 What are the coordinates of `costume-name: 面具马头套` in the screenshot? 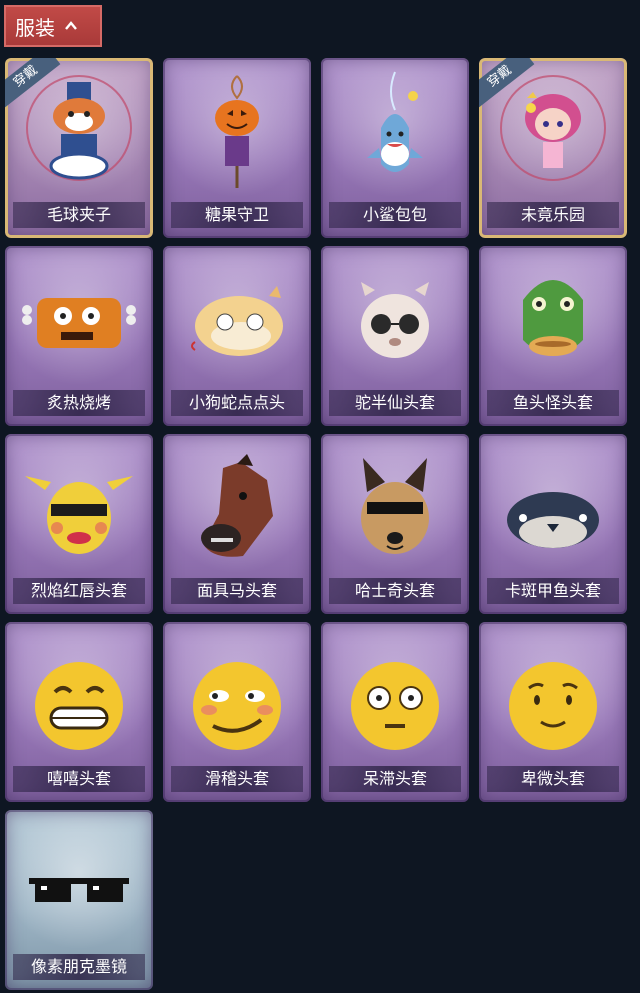 It's located at (237, 591).